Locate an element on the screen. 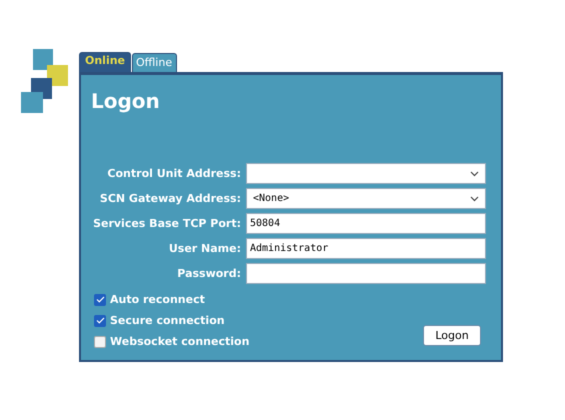 The image size is (565, 420). field-label: Services Base TCP Port: is located at coordinates (166, 223).